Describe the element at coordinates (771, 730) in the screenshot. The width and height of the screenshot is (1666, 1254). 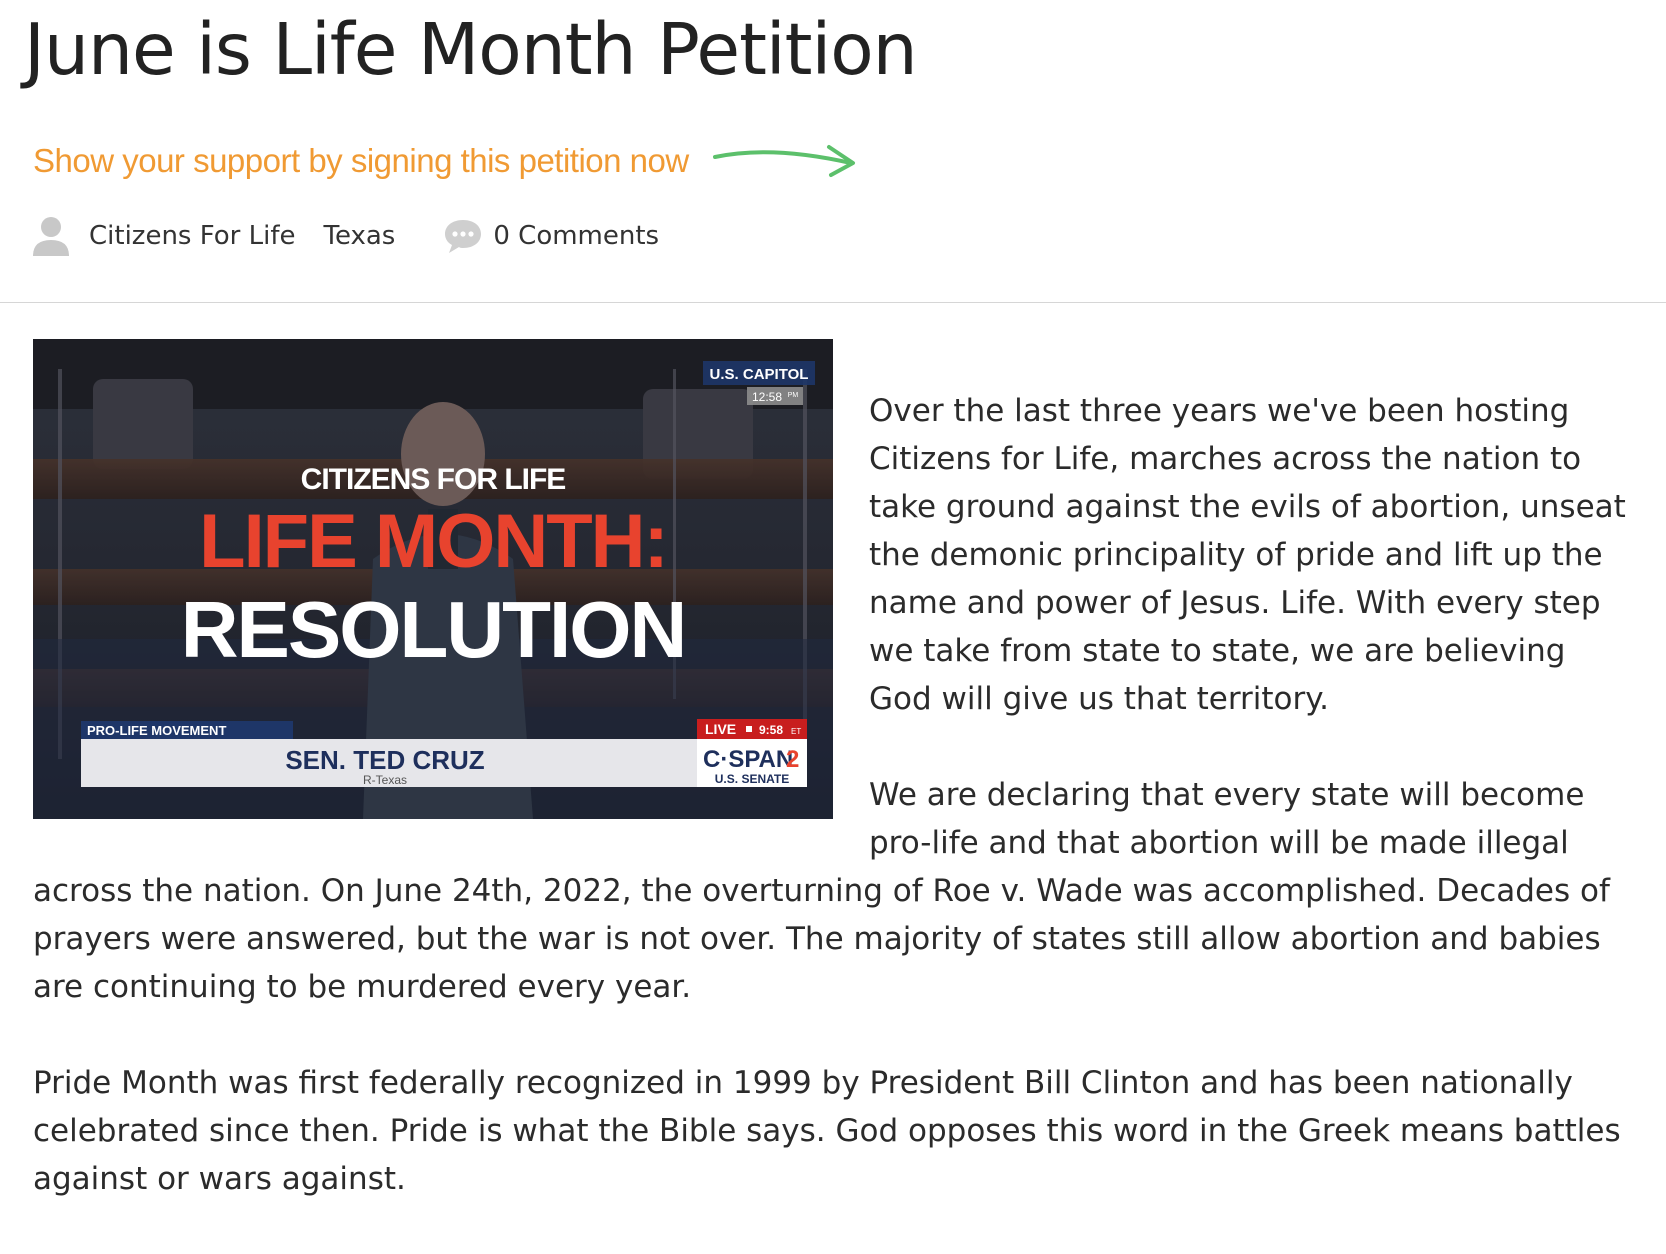
I see `live-time: 9:58` at that location.